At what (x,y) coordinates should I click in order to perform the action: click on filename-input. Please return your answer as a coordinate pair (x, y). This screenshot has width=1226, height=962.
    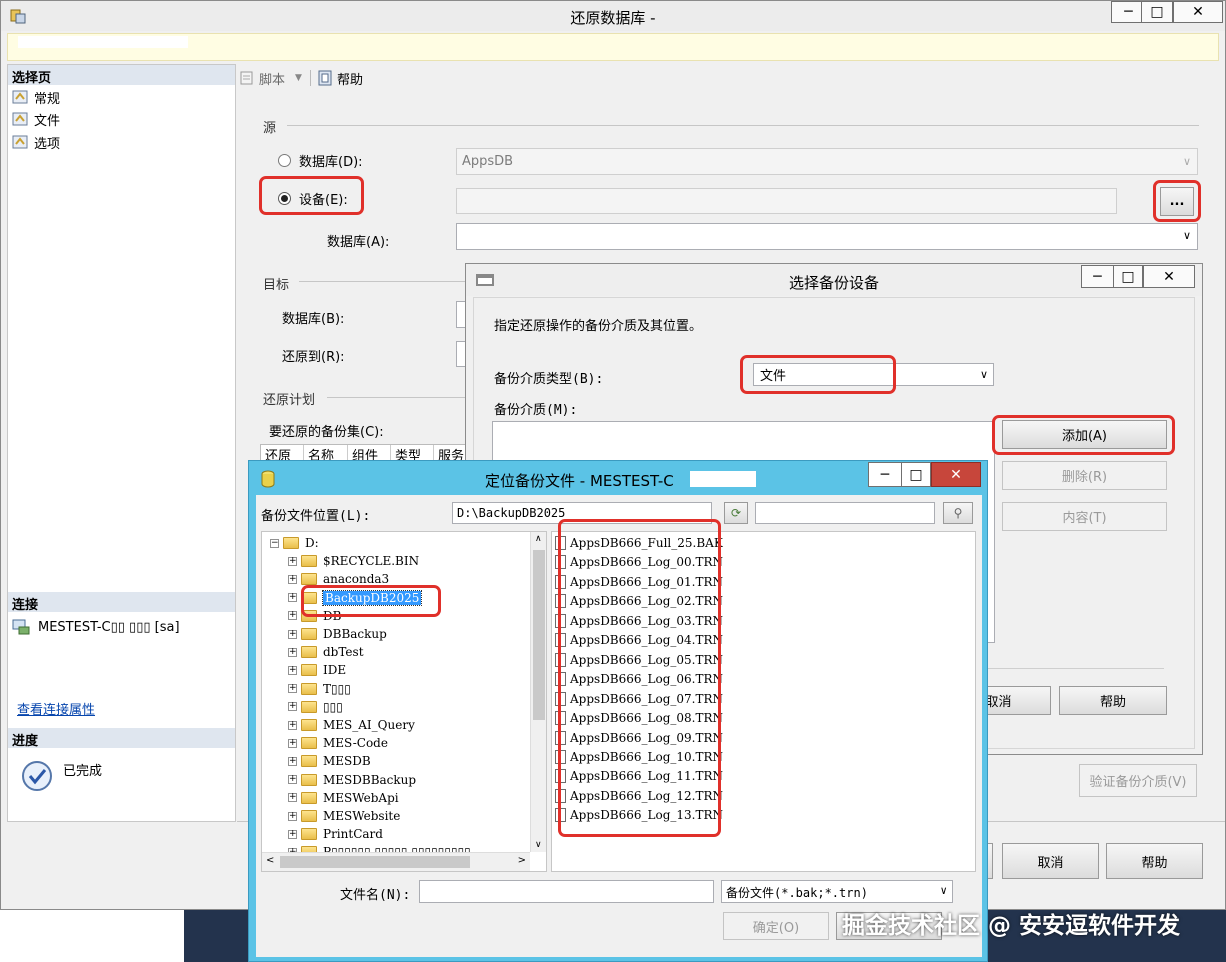
    Looking at the image, I should click on (566, 891).